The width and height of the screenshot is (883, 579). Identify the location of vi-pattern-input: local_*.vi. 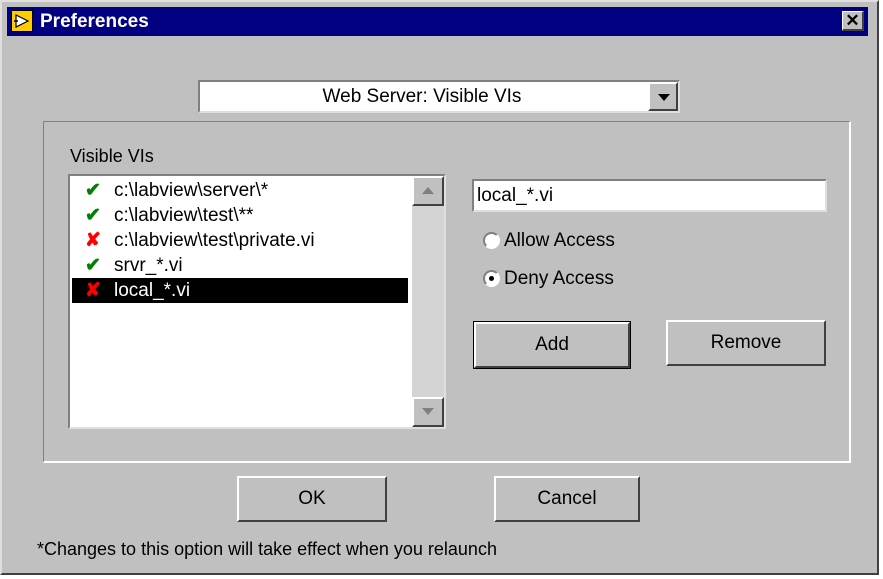
(649, 195).